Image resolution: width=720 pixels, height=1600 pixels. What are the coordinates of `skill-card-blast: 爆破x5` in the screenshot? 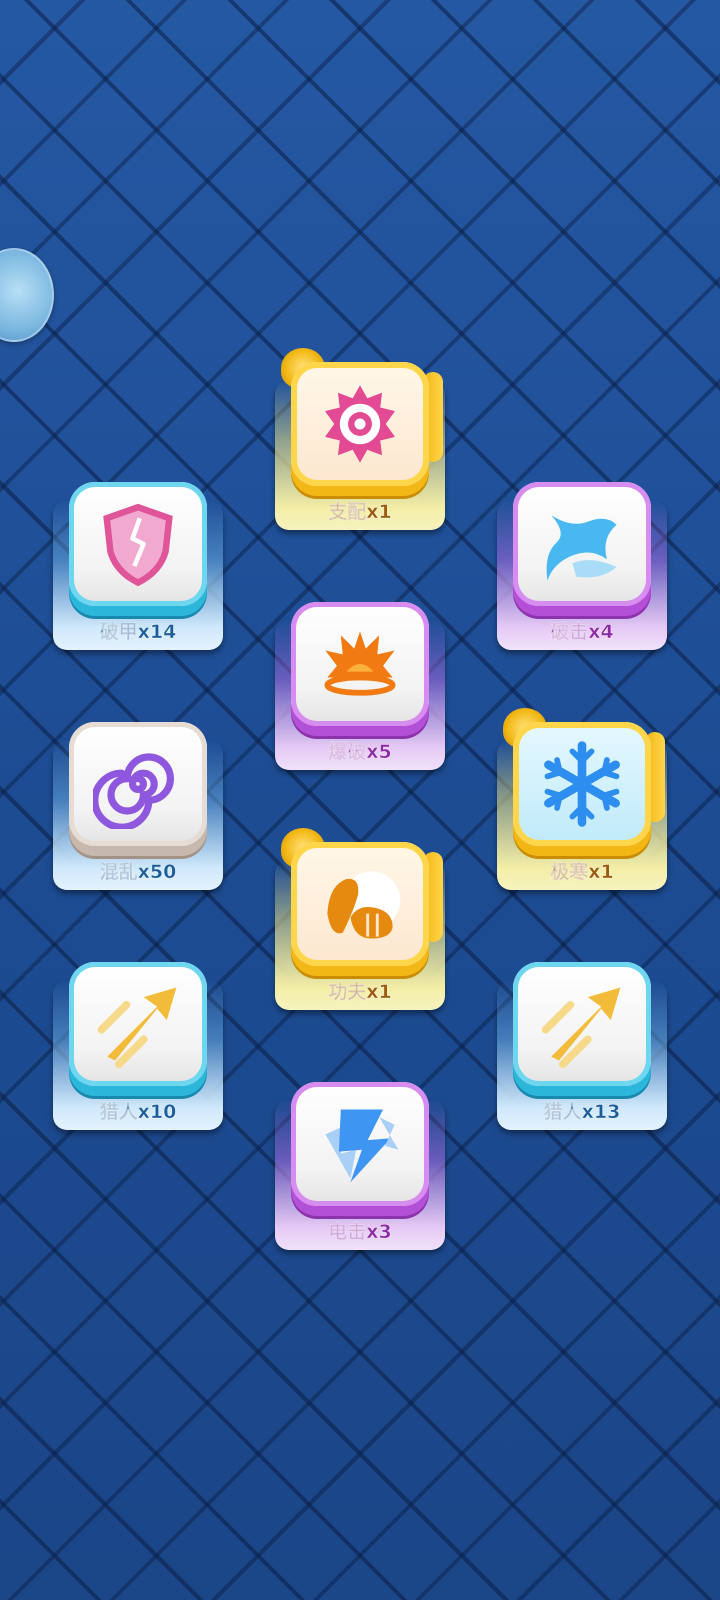 It's located at (360, 686).